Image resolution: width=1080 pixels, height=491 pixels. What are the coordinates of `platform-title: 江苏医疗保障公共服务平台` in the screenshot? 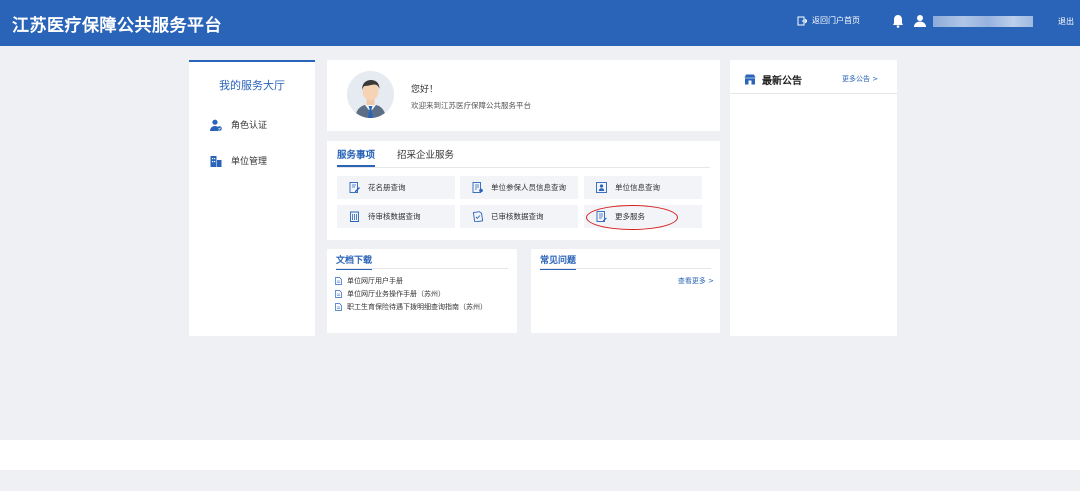 It's located at (117, 26).